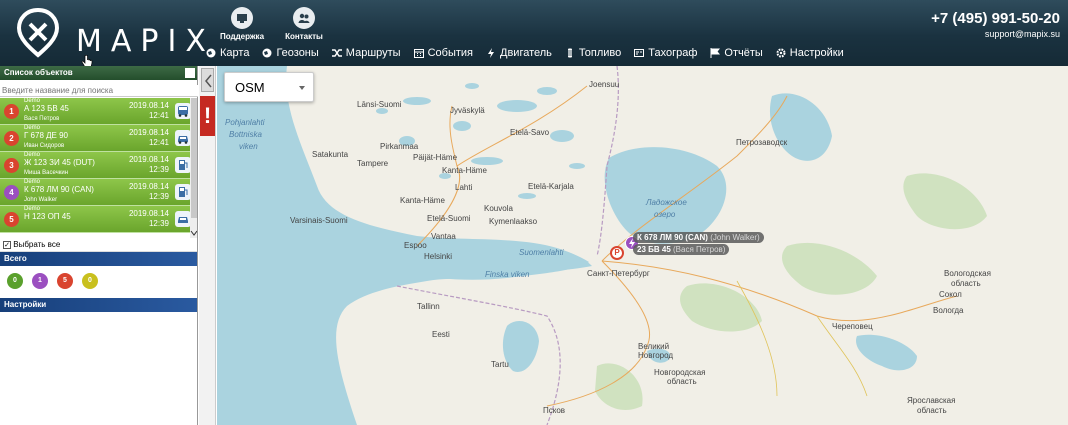 The width and height of the screenshot is (1068, 425). I want to click on map-layer-select: OSM, so click(269, 87).